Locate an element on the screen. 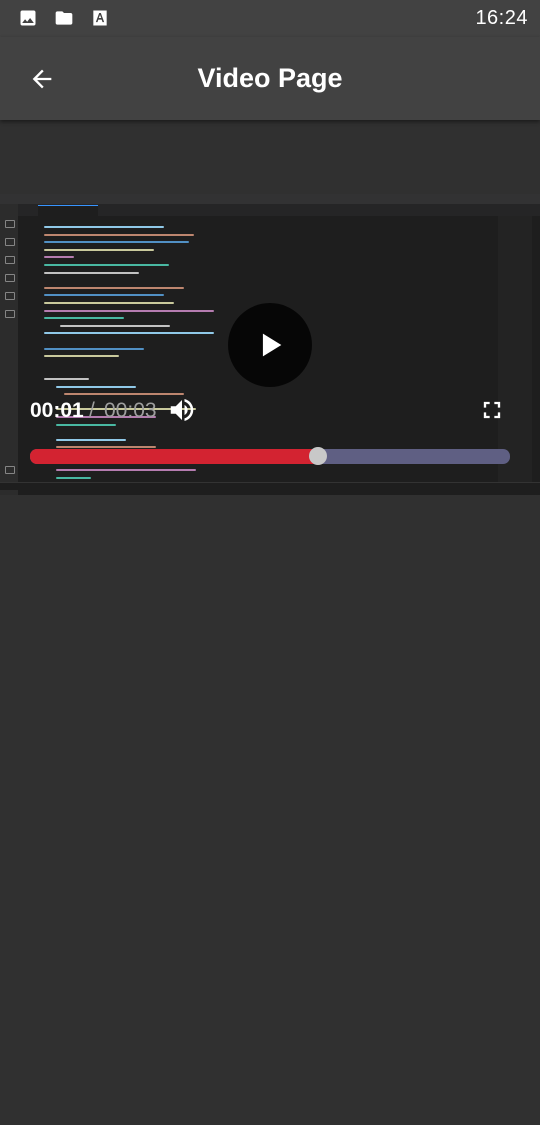 The image size is (540, 1125). status-bar: 16:24 is located at coordinates (270, 18).